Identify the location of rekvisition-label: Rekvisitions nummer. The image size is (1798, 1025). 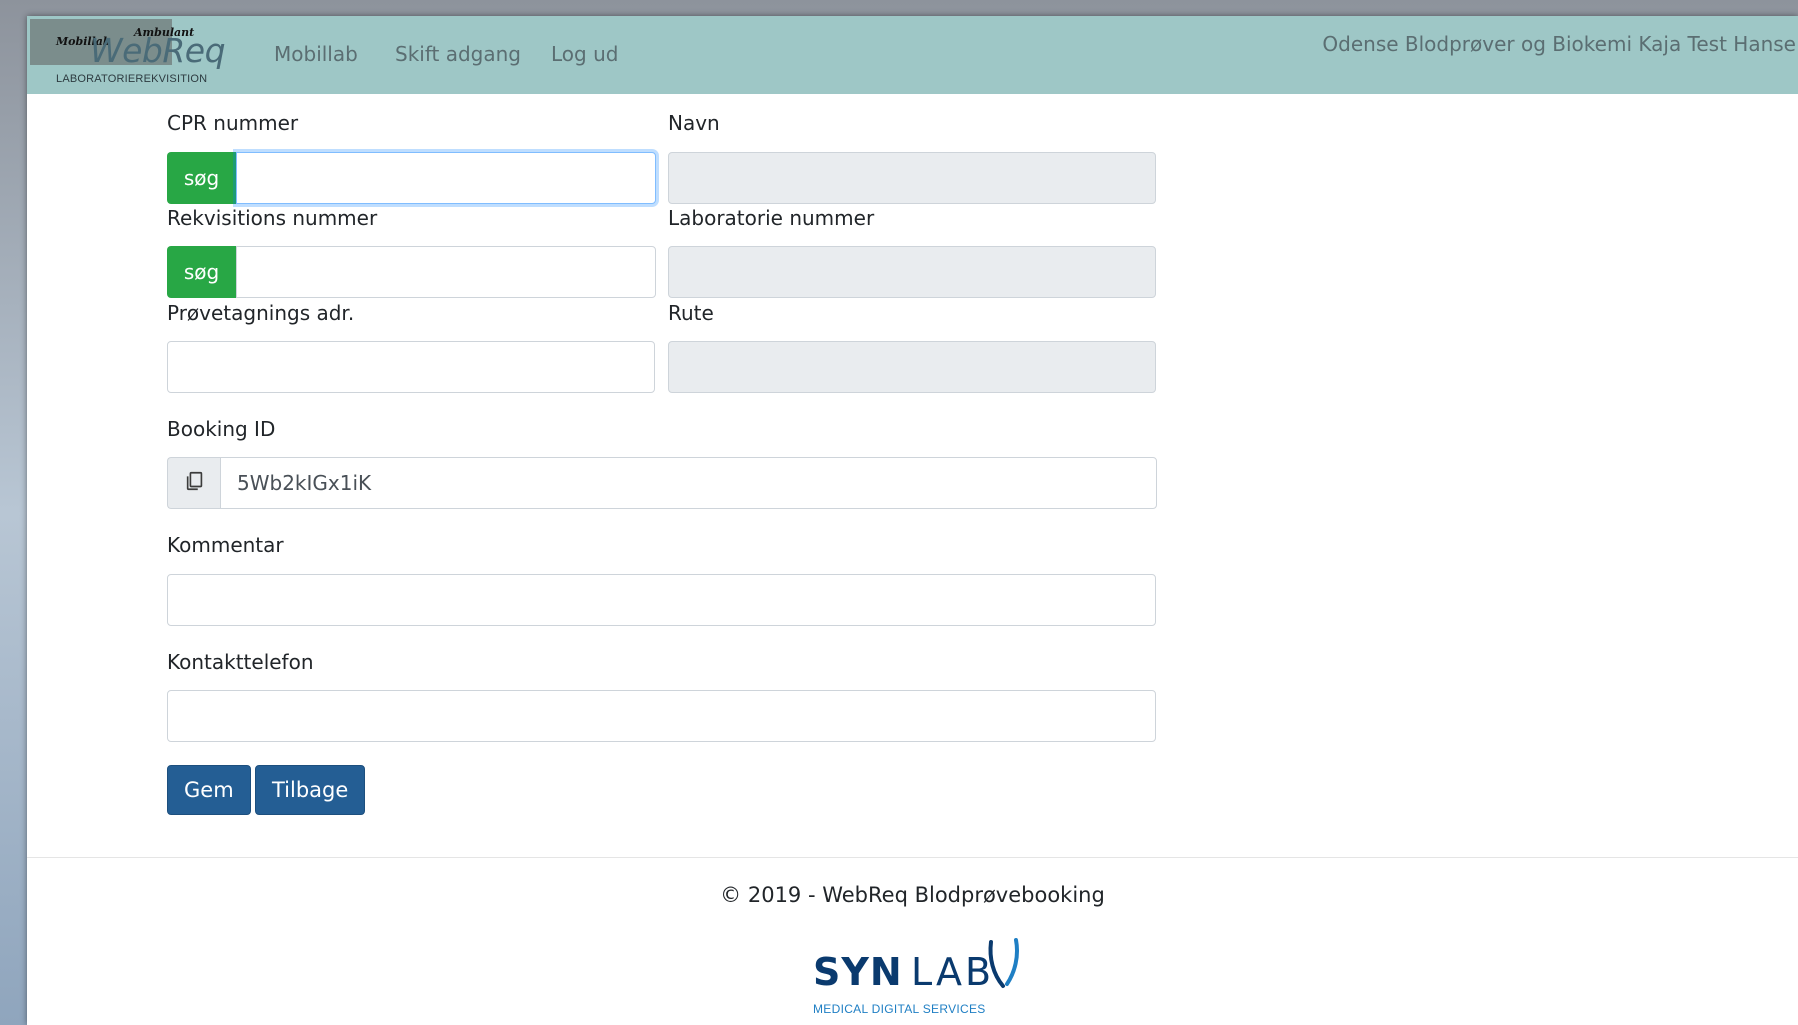
(272, 218).